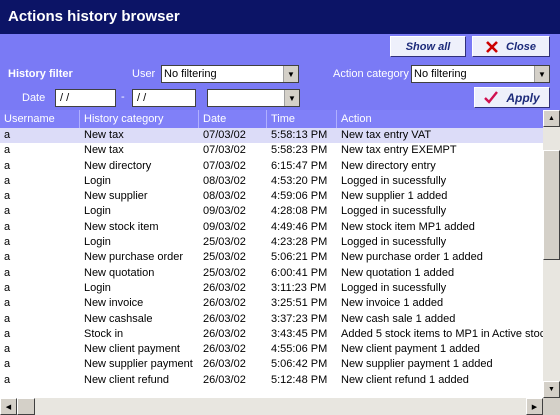  Describe the element at coordinates (164, 98) in the screenshot. I see `date-to-field: / /` at that location.